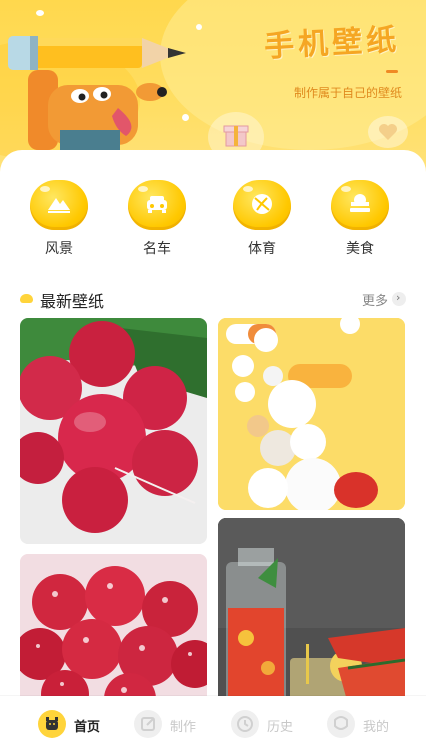  I want to click on tab-label: 首页, so click(87, 727).